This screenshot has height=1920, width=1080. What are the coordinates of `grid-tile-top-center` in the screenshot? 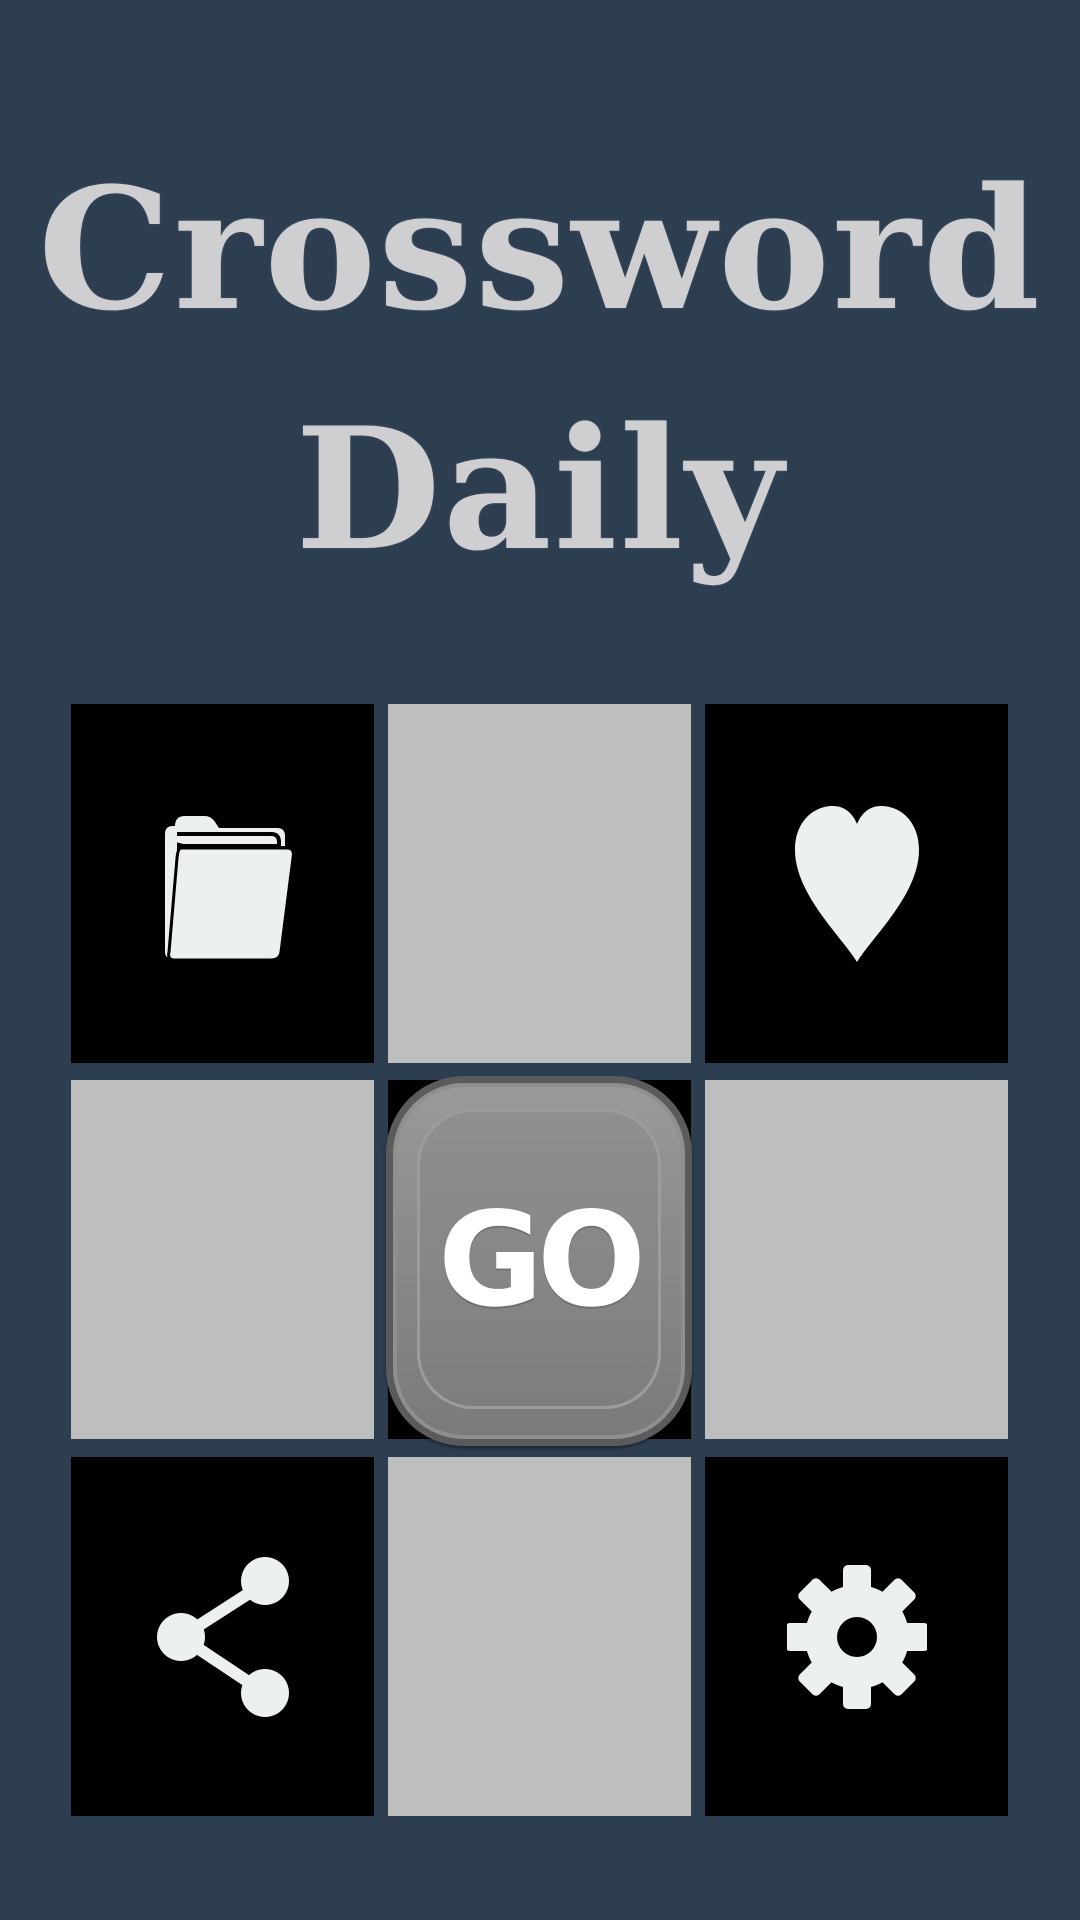 It's located at (539, 883).